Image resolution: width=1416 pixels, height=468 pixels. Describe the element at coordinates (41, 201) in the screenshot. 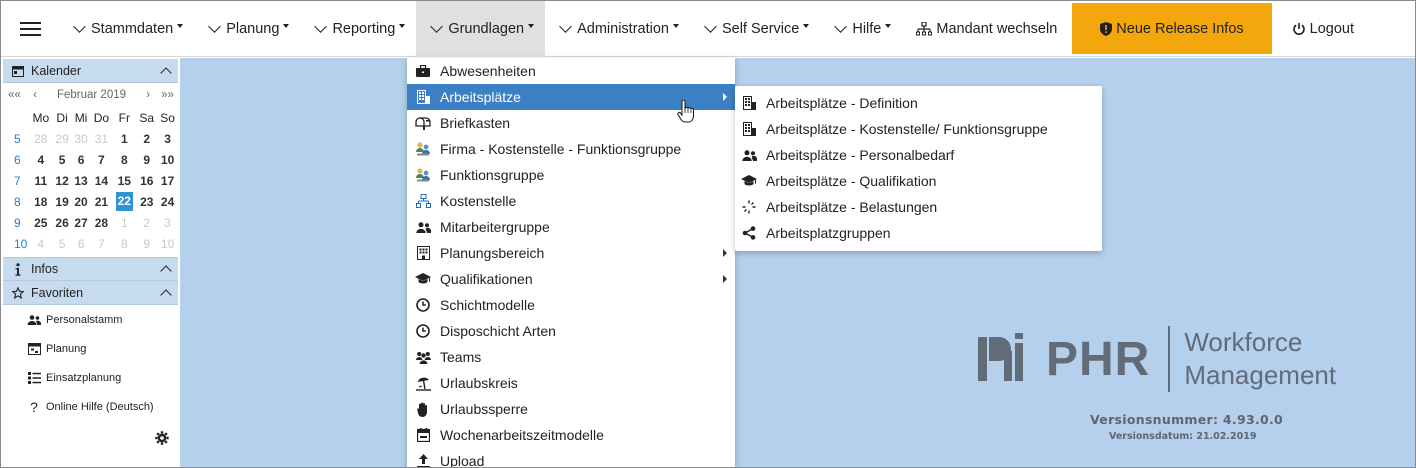

I see `calendar-day: 18` at that location.